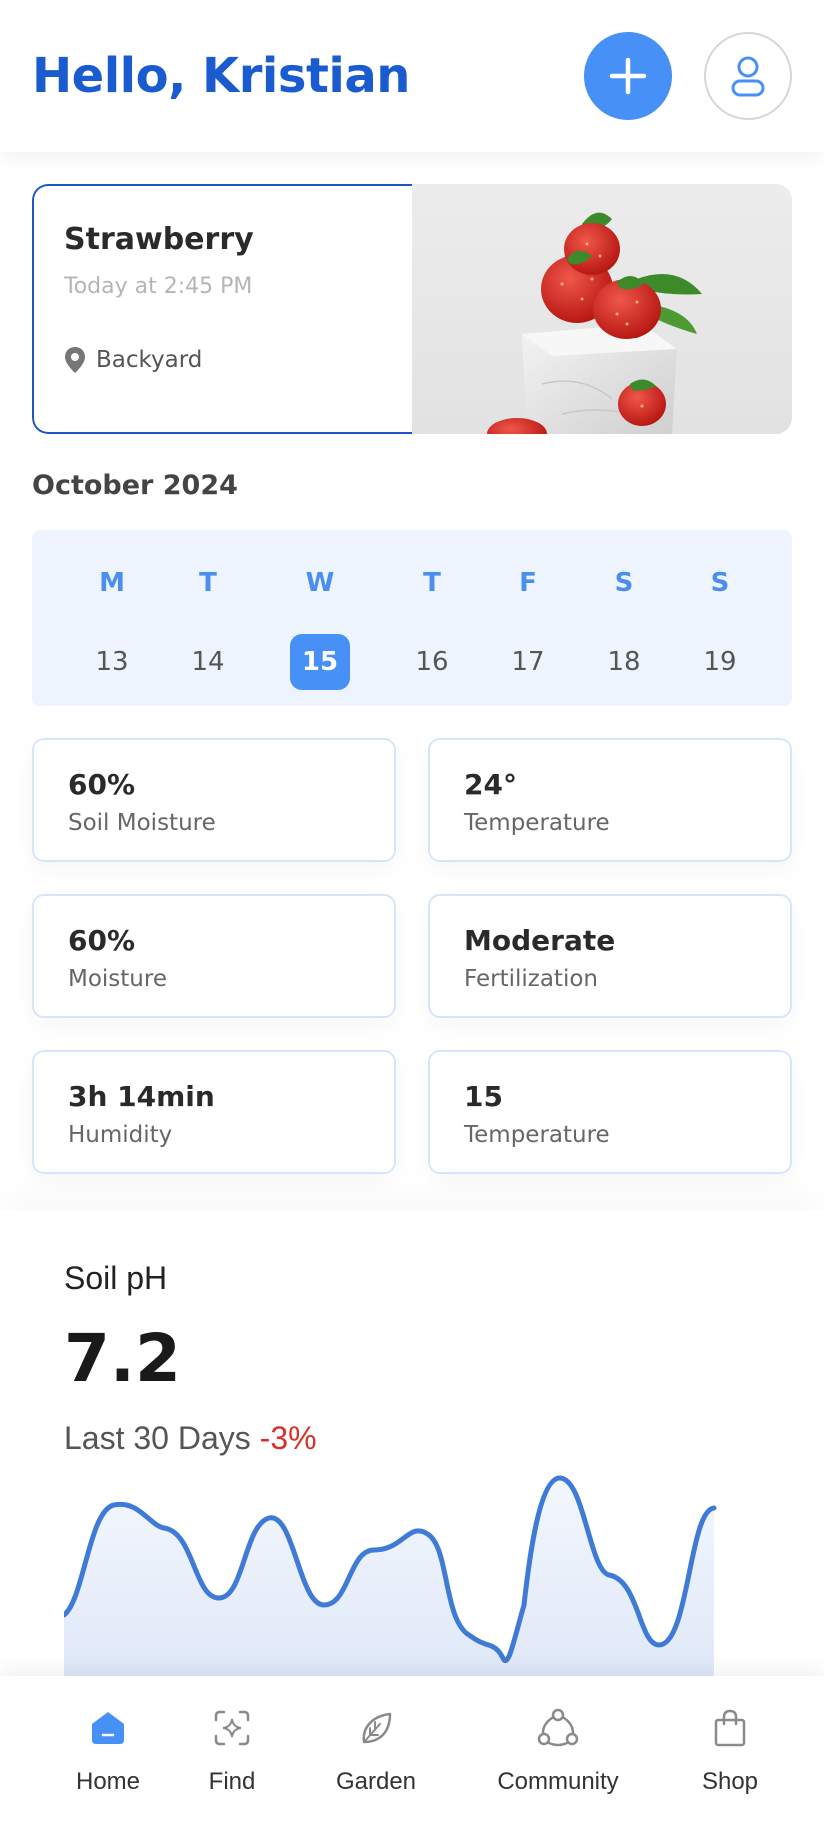 This screenshot has width=824, height=1834. I want to click on scan-icon, so click(232, 1728).